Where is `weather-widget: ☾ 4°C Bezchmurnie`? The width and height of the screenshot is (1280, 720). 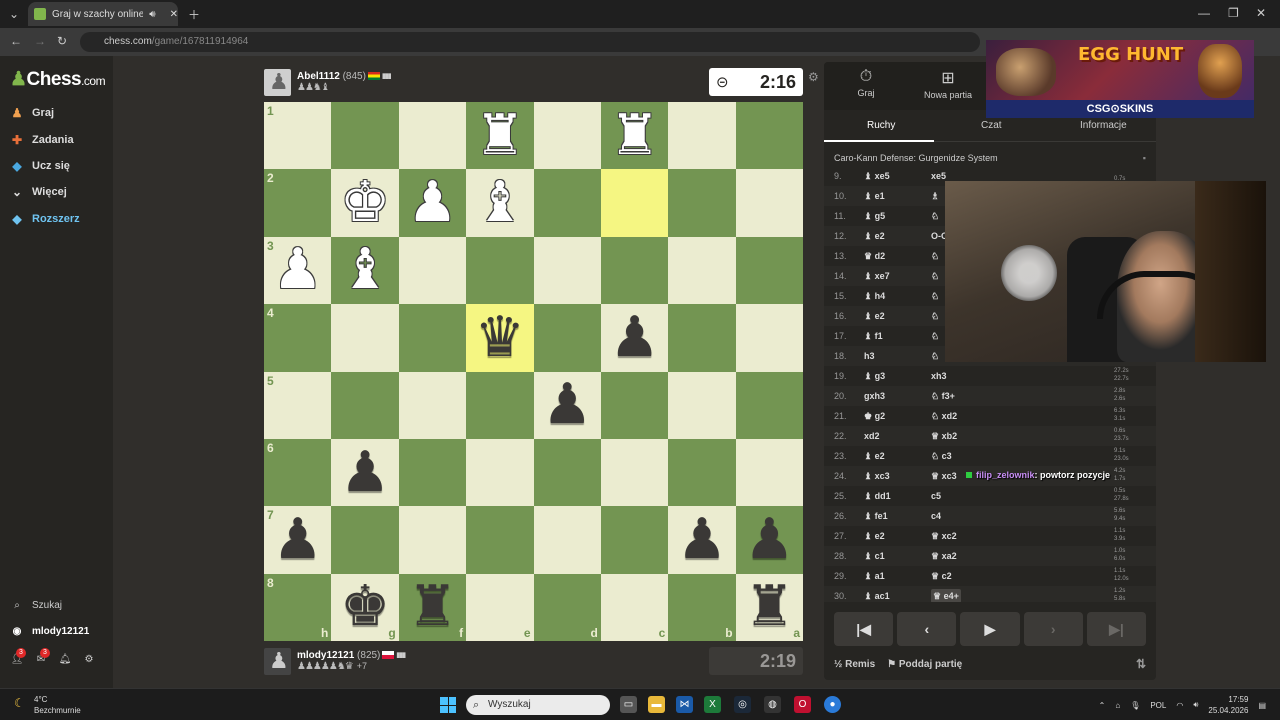
weather-widget: ☾ 4°C Bezchmurnie is located at coordinates (47, 705).